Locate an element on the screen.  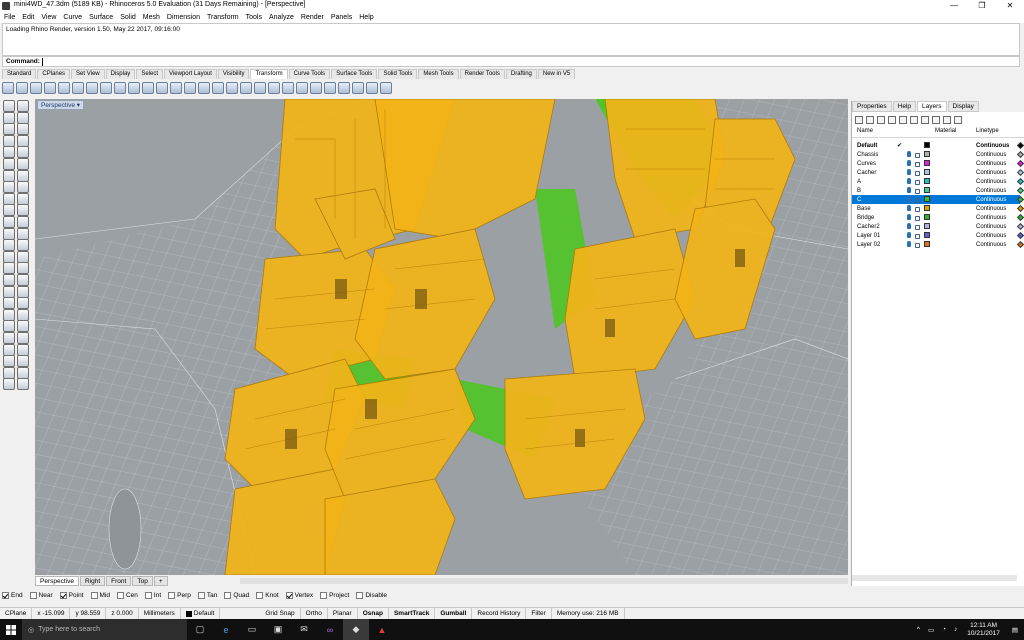
battery-icon: ▭ is located at coordinates (931, 630).